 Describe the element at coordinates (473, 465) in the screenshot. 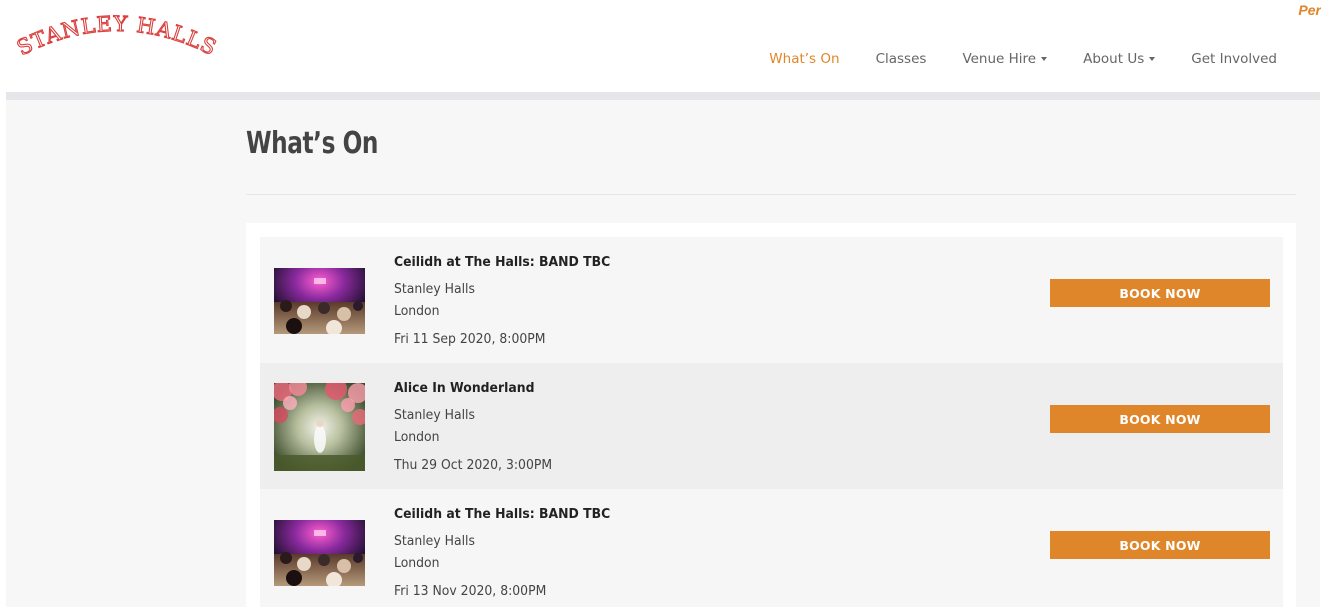

I see `event-datetime: Thu 29 Oct 2020, 3:00PM` at that location.